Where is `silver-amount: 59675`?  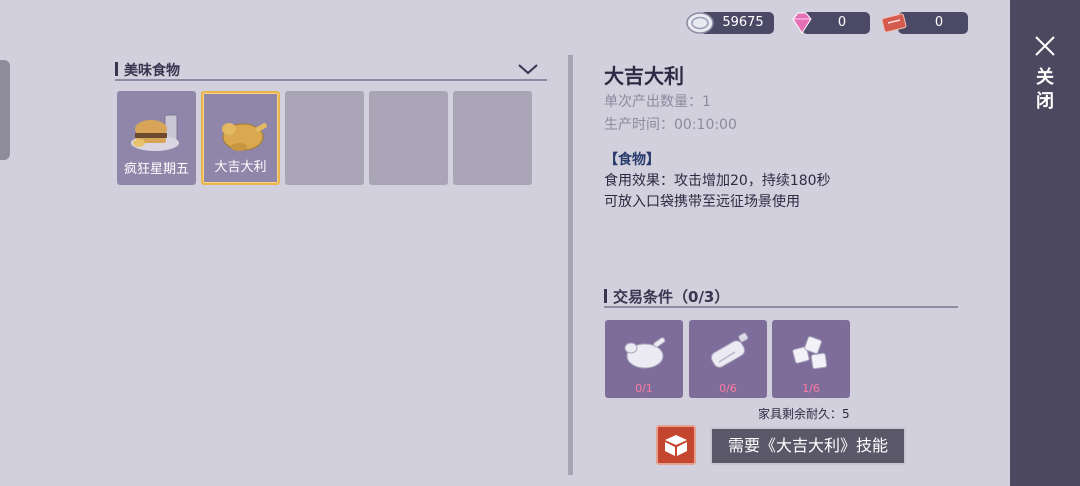
silver-amount: 59675 is located at coordinates (743, 22).